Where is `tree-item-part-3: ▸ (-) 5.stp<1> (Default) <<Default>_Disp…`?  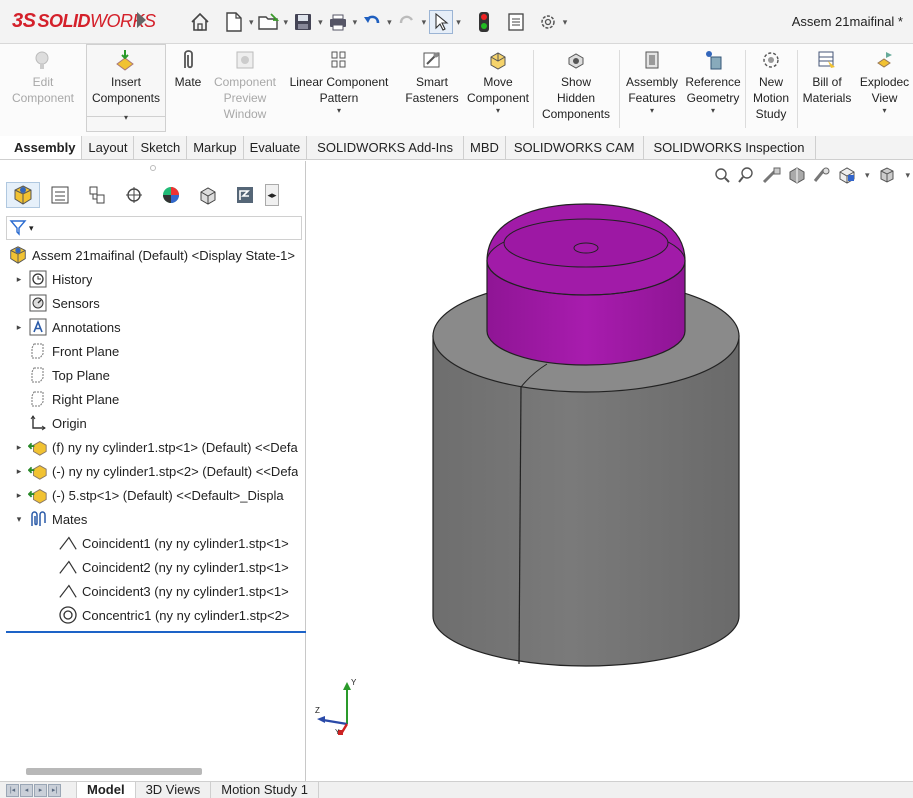 tree-item-part-3: ▸ (-) 5.stp<1> (Default) <<Default>_Disp… is located at coordinates (153, 495).